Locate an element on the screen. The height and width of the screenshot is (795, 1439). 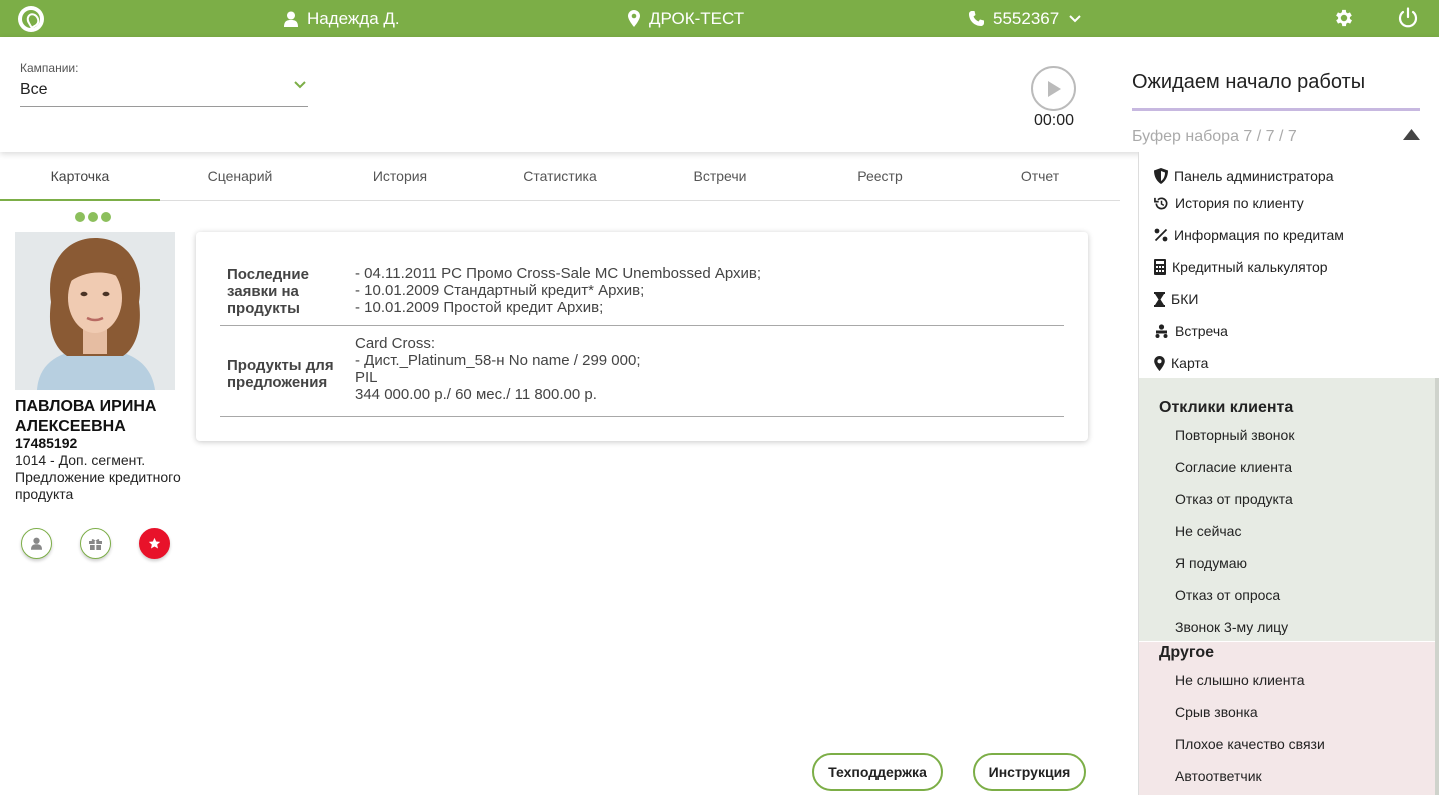
sidebar-item-label: Информация по кредитам is located at coordinates (1259, 235).